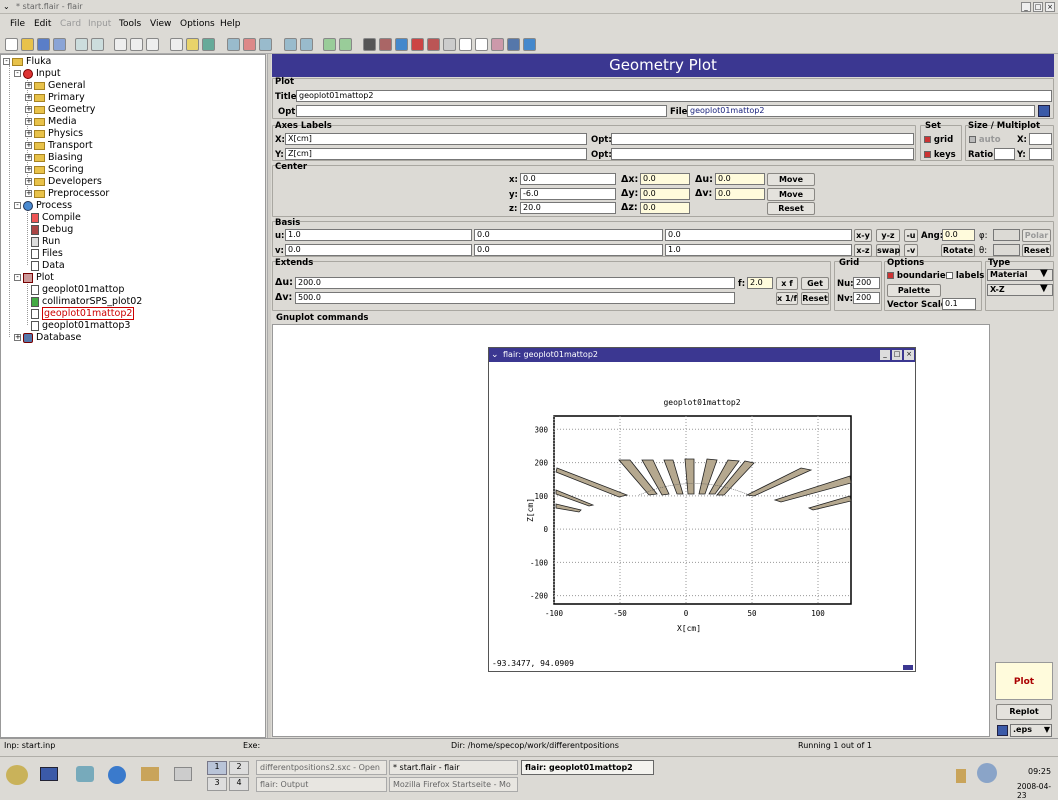 This screenshot has height=800, width=1058. Describe the element at coordinates (70, 24) in the screenshot. I see `menu-card: Card` at that location.